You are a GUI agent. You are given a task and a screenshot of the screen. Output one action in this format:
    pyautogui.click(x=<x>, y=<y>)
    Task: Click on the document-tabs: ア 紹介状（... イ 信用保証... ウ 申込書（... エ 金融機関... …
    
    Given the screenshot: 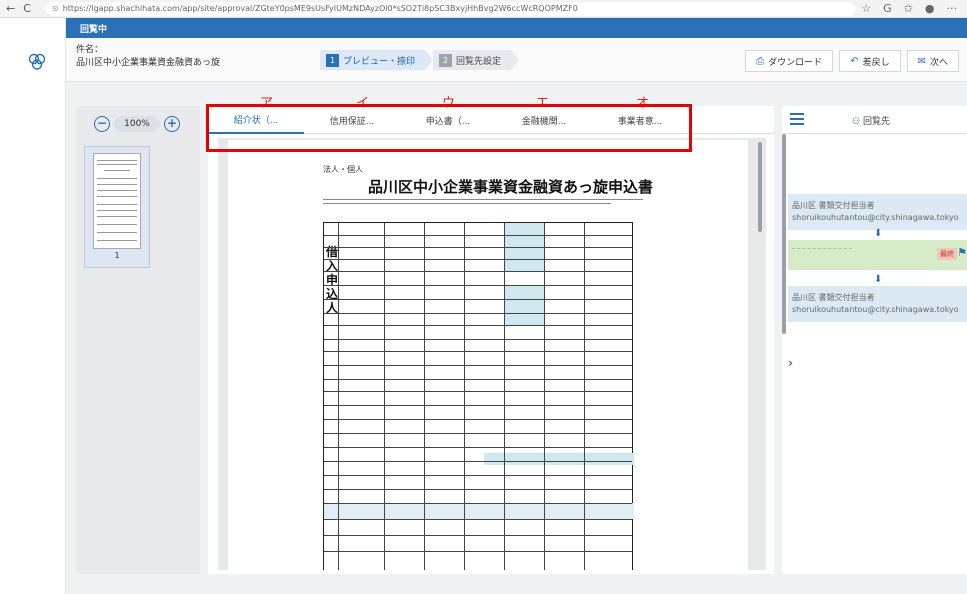 What is the action you would take?
    pyautogui.click(x=491, y=115)
    